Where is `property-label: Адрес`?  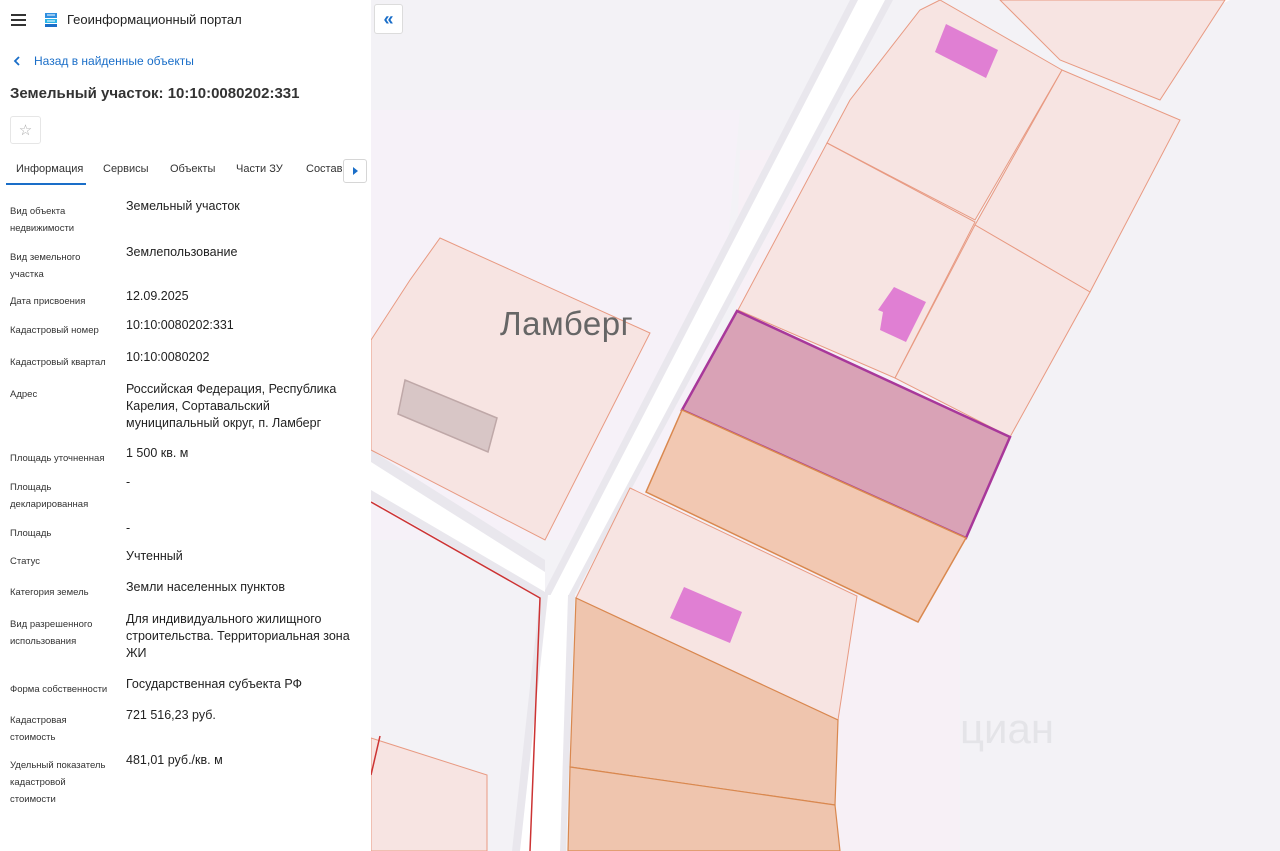 property-label: Адрес is located at coordinates (24, 394).